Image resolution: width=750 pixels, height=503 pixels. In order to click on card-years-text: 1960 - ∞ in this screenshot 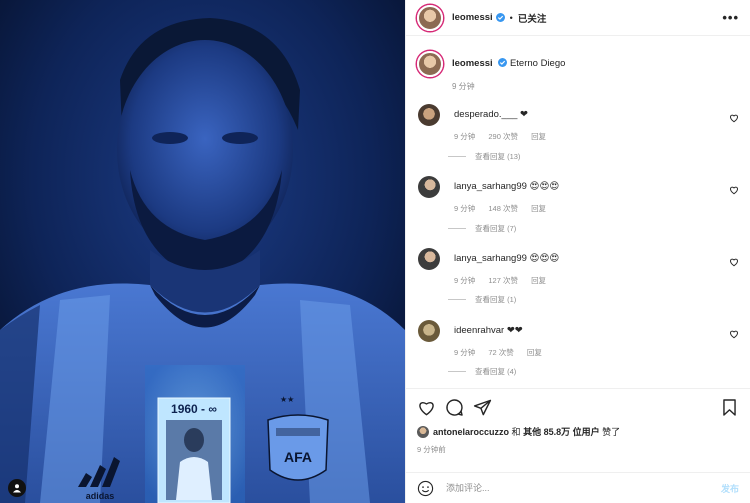, I will do `click(194, 409)`.